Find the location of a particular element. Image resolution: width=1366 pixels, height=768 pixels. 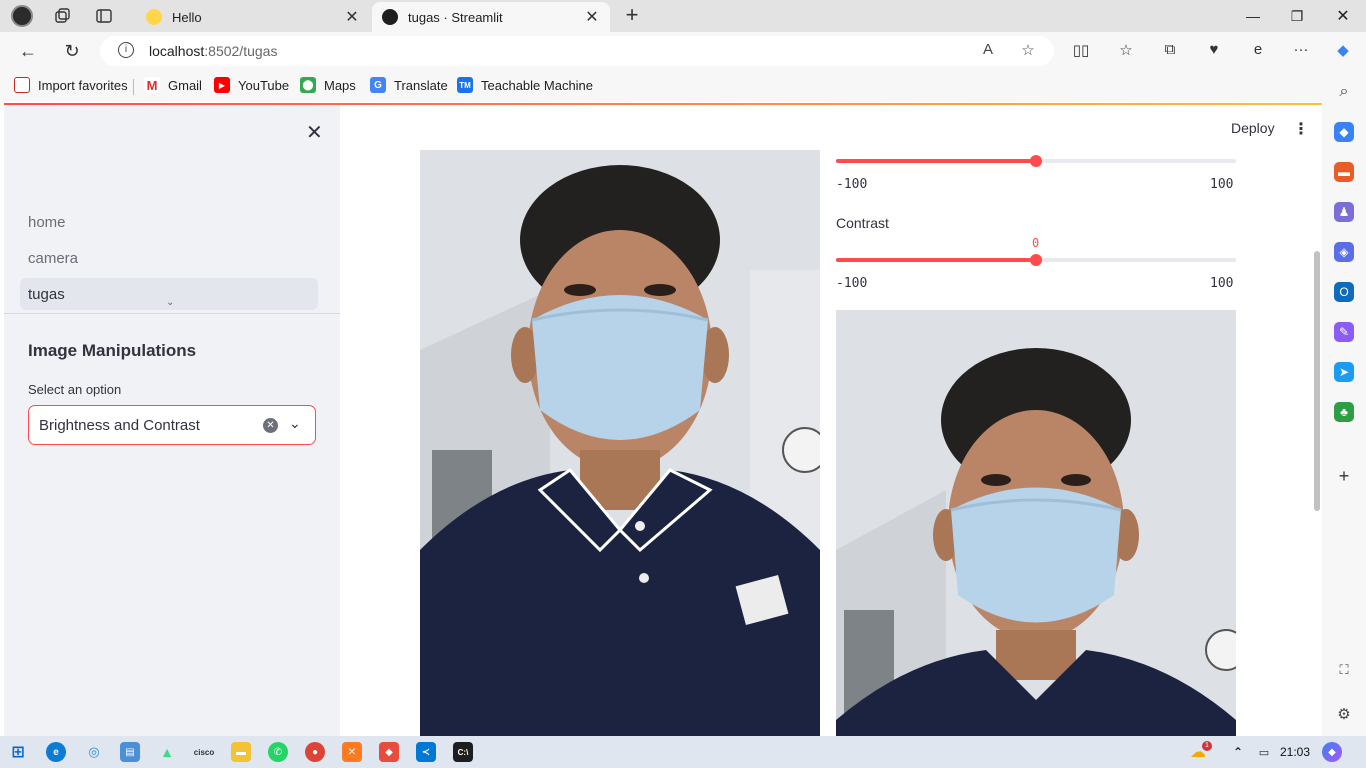

site-info-icon: i is located at coordinates (126, 50).